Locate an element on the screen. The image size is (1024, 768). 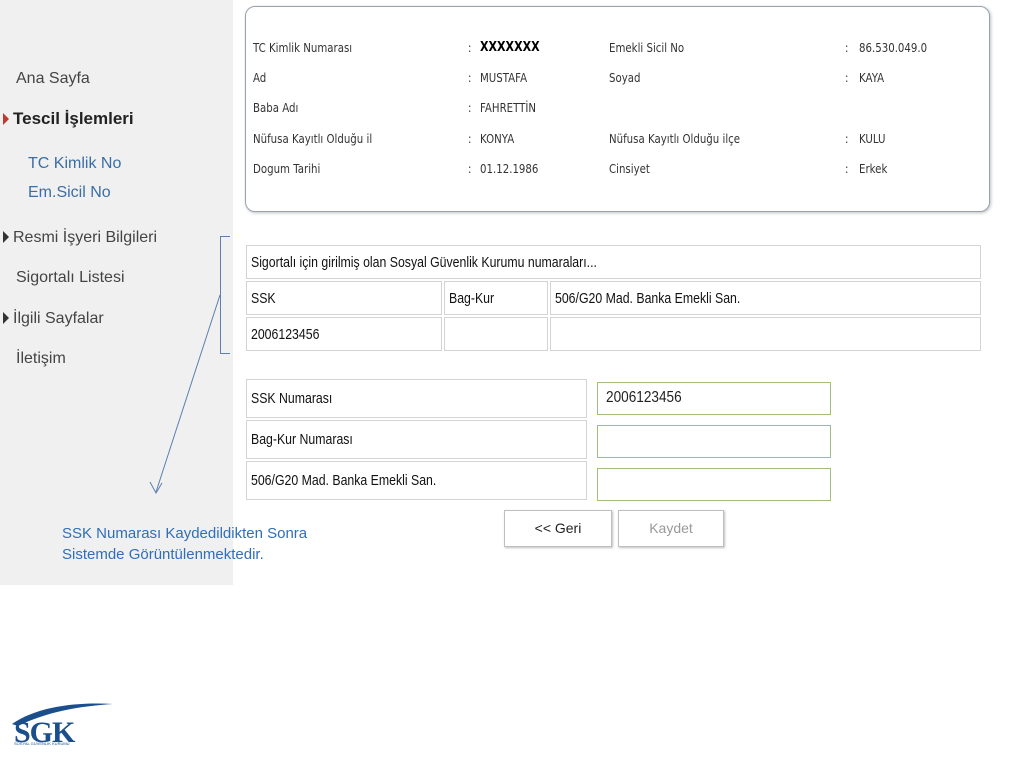
nufus-il-value: KONYA is located at coordinates (497, 139).